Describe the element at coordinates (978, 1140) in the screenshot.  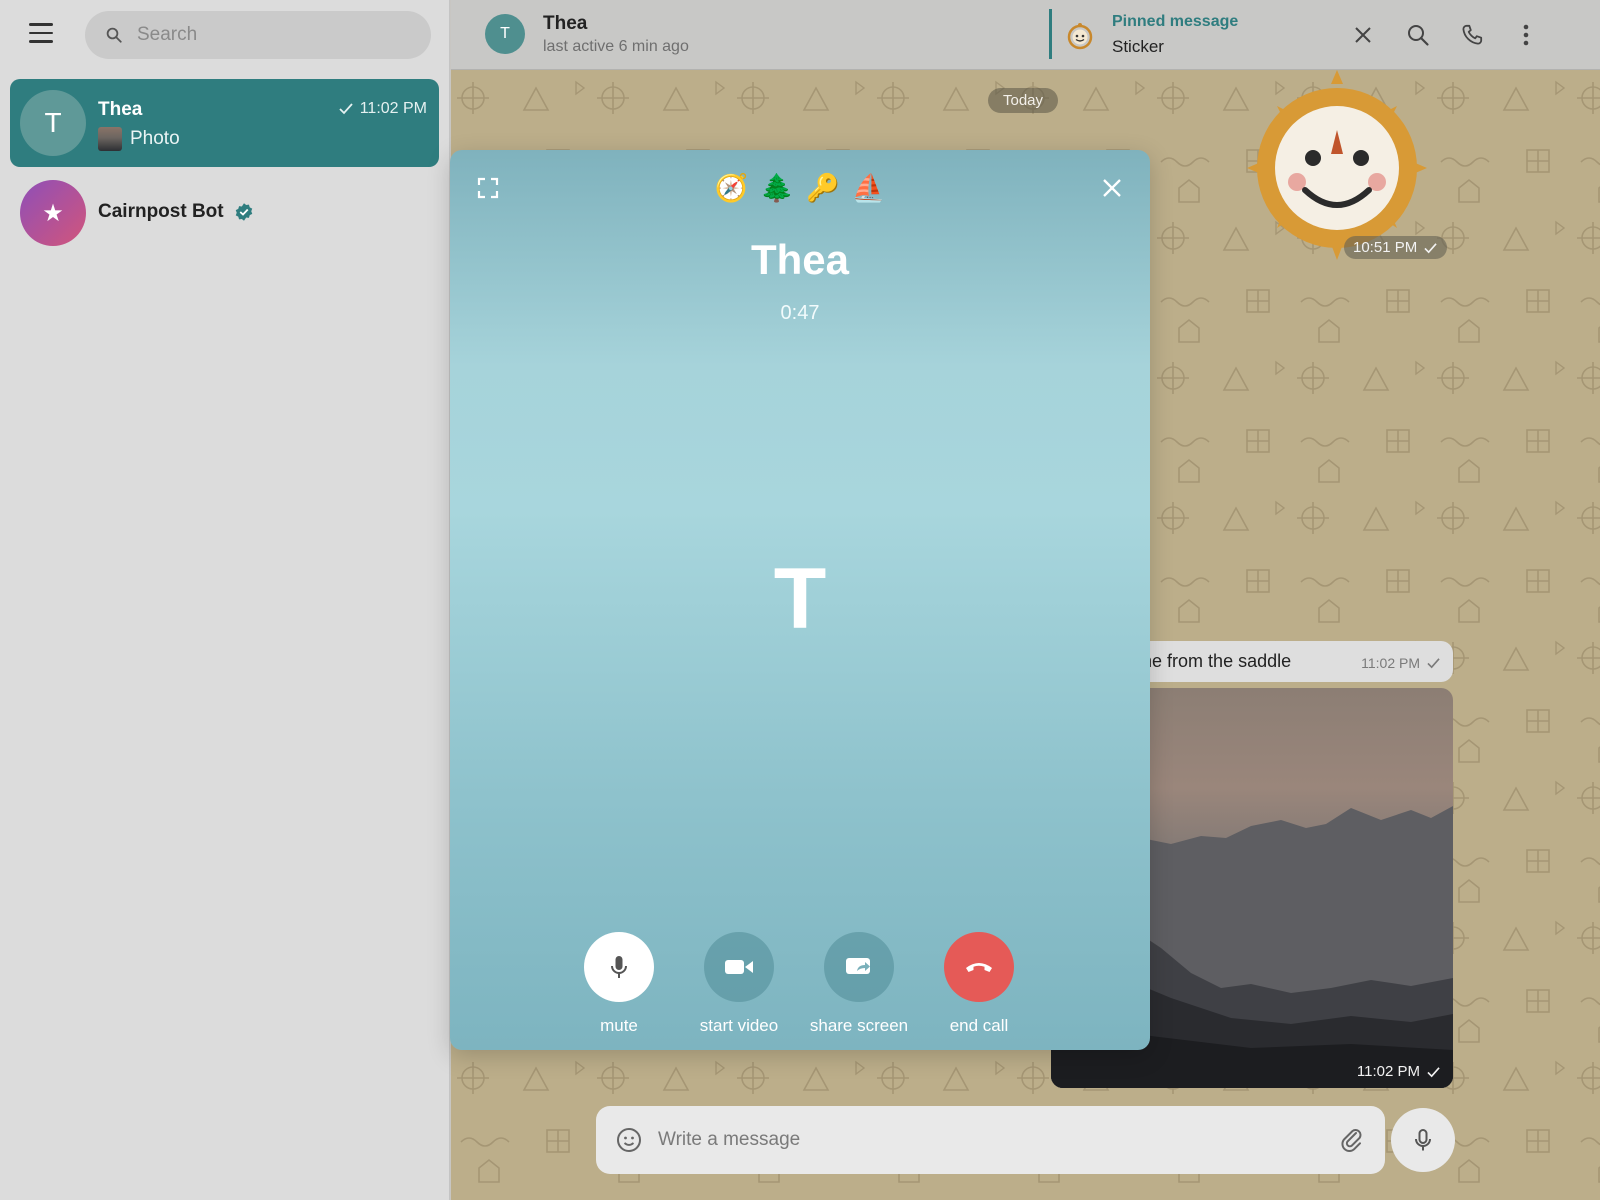
I see `message-input` at that location.